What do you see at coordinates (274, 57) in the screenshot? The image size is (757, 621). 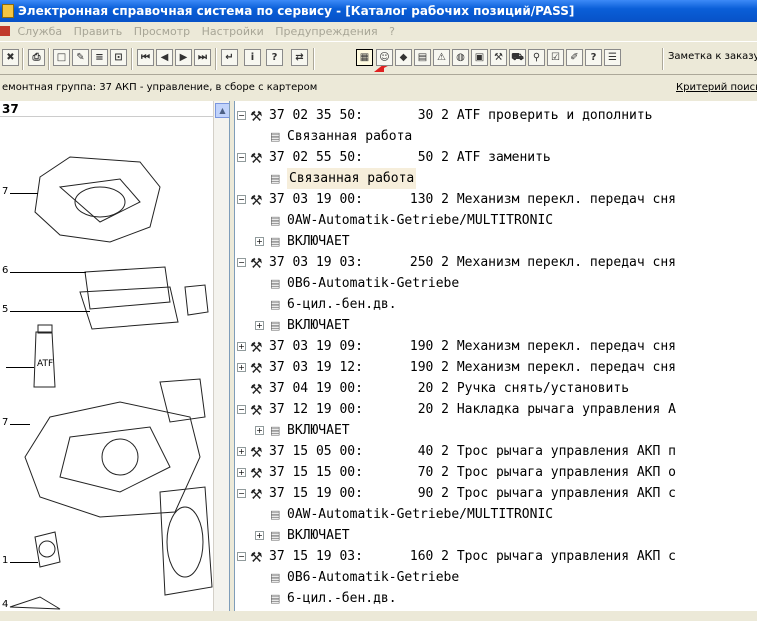 I see `question-icon: ?` at bounding box center [274, 57].